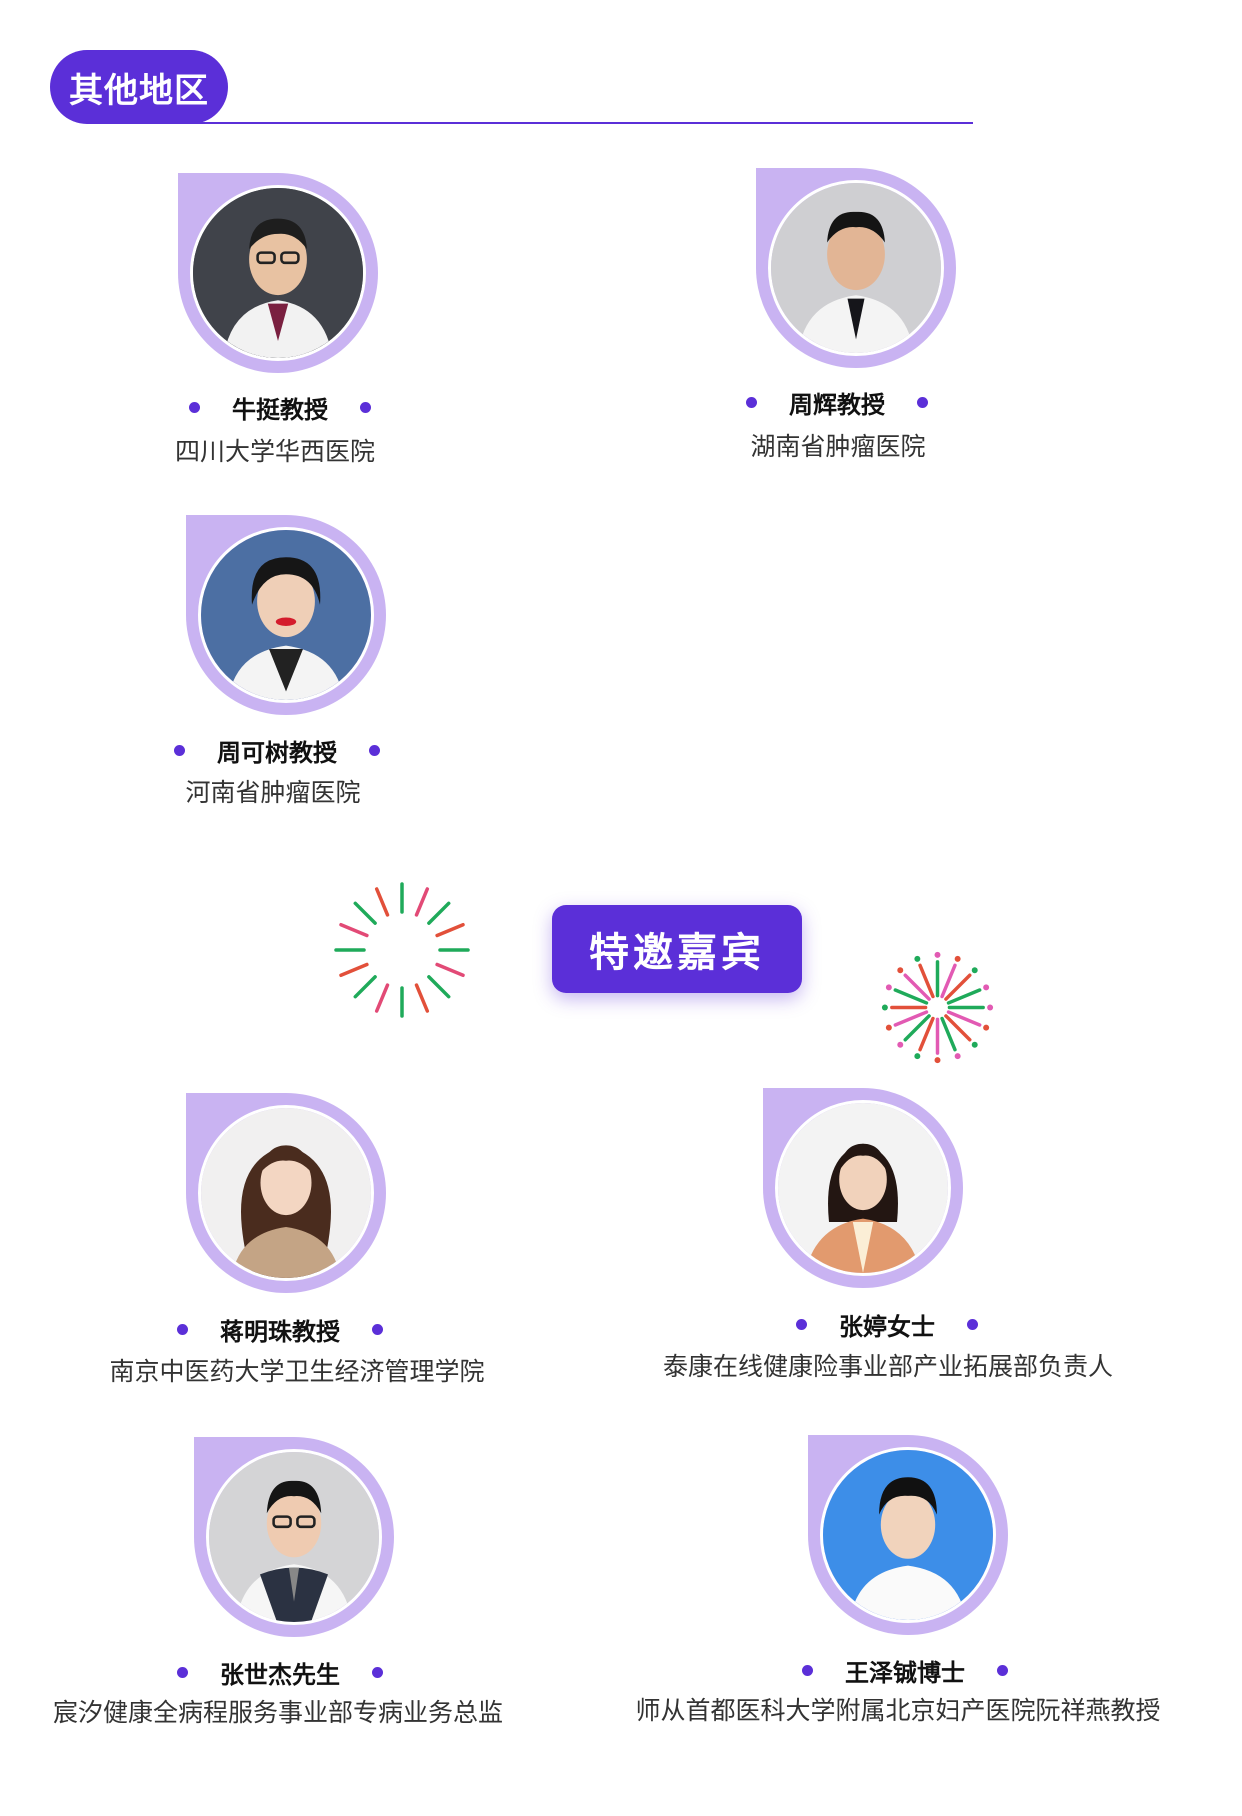  I want to click on guest-affiliation: 师从首都医科大学附属北京妇产医院阮祥燕教授, so click(898, 1710).